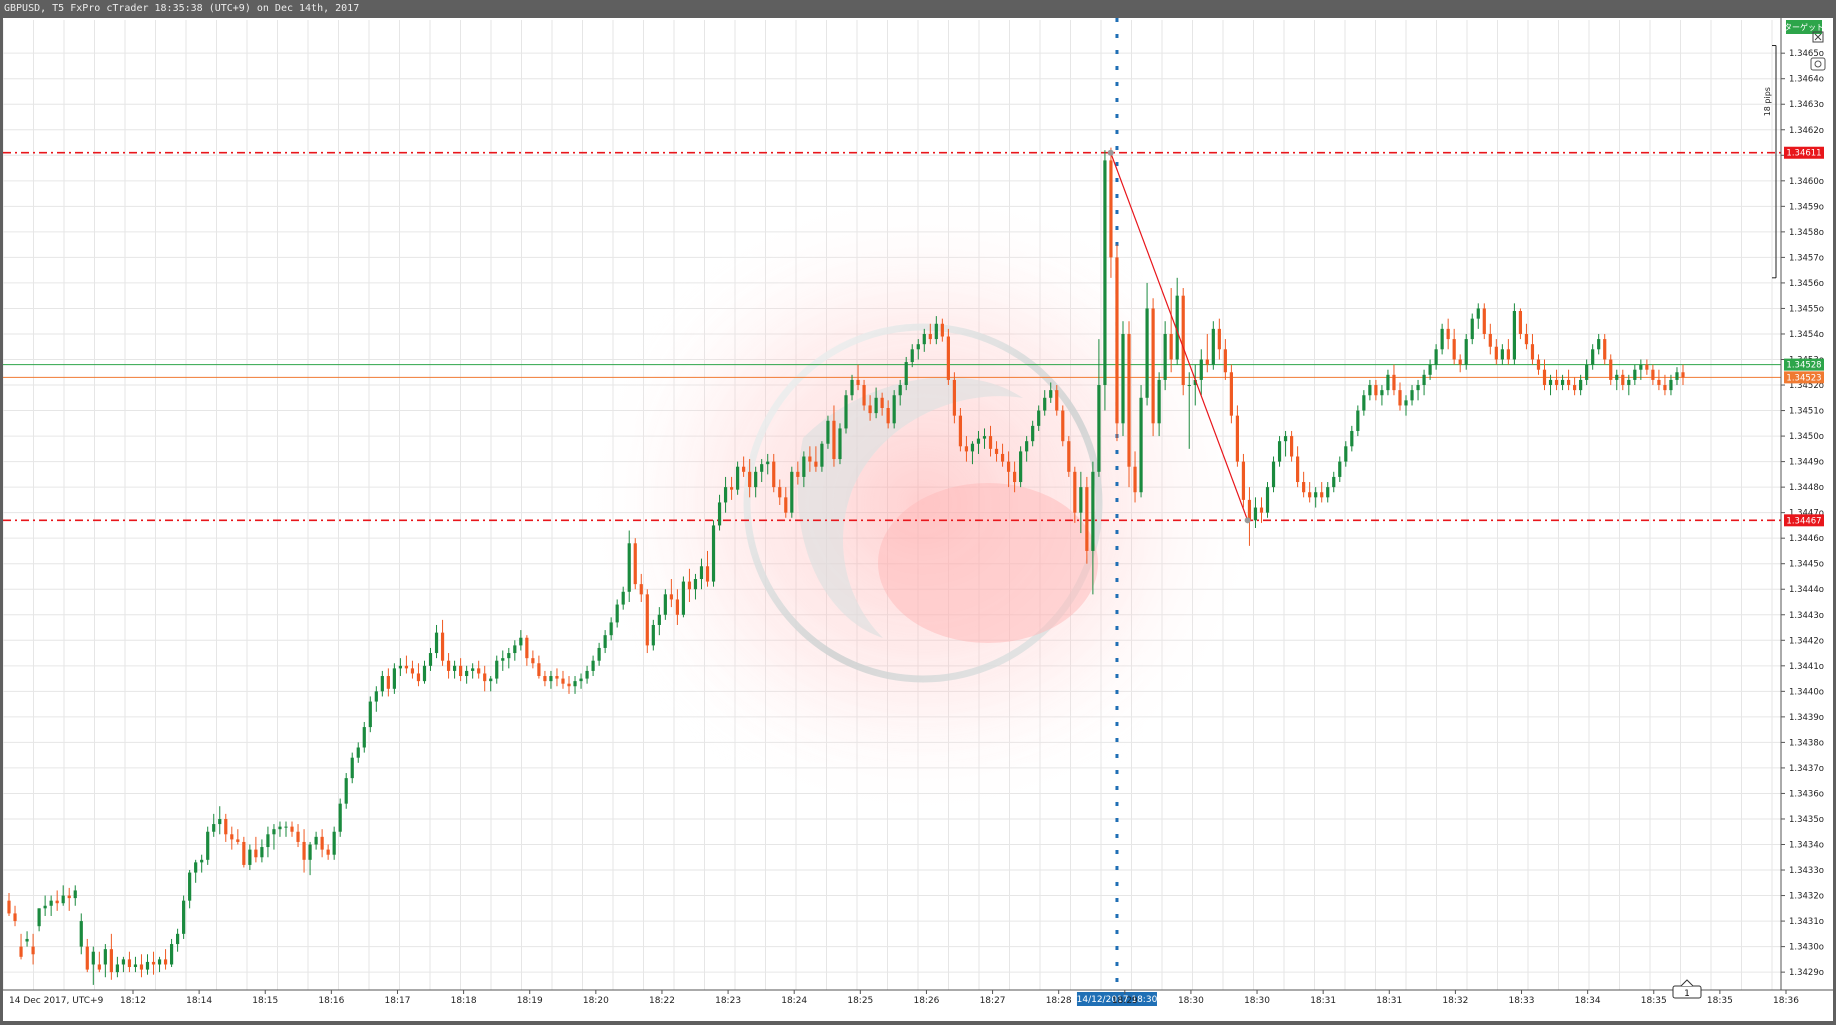  I want to click on time-tick-label: 18:18, so click(464, 1001).